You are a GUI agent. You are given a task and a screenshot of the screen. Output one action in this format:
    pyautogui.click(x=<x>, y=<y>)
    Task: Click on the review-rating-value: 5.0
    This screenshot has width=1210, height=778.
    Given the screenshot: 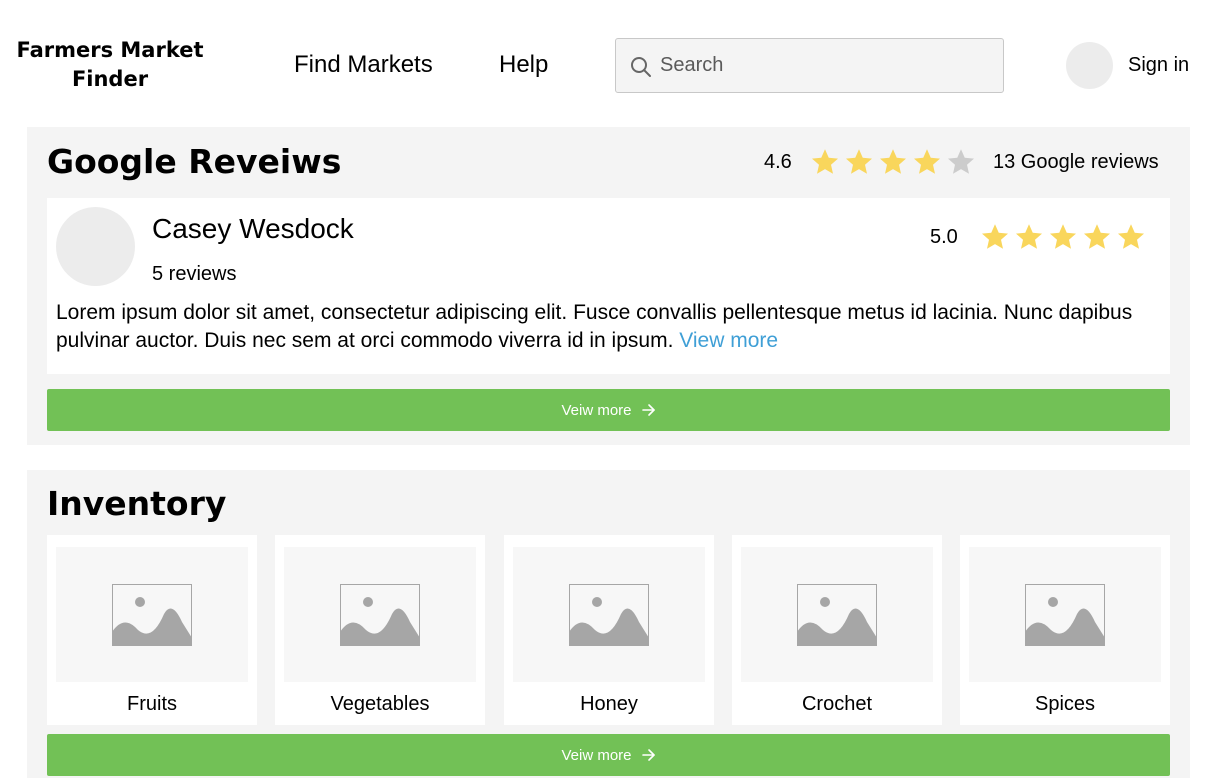 What is the action you would take?
    pyautogui.click(x=944, y=236)
    